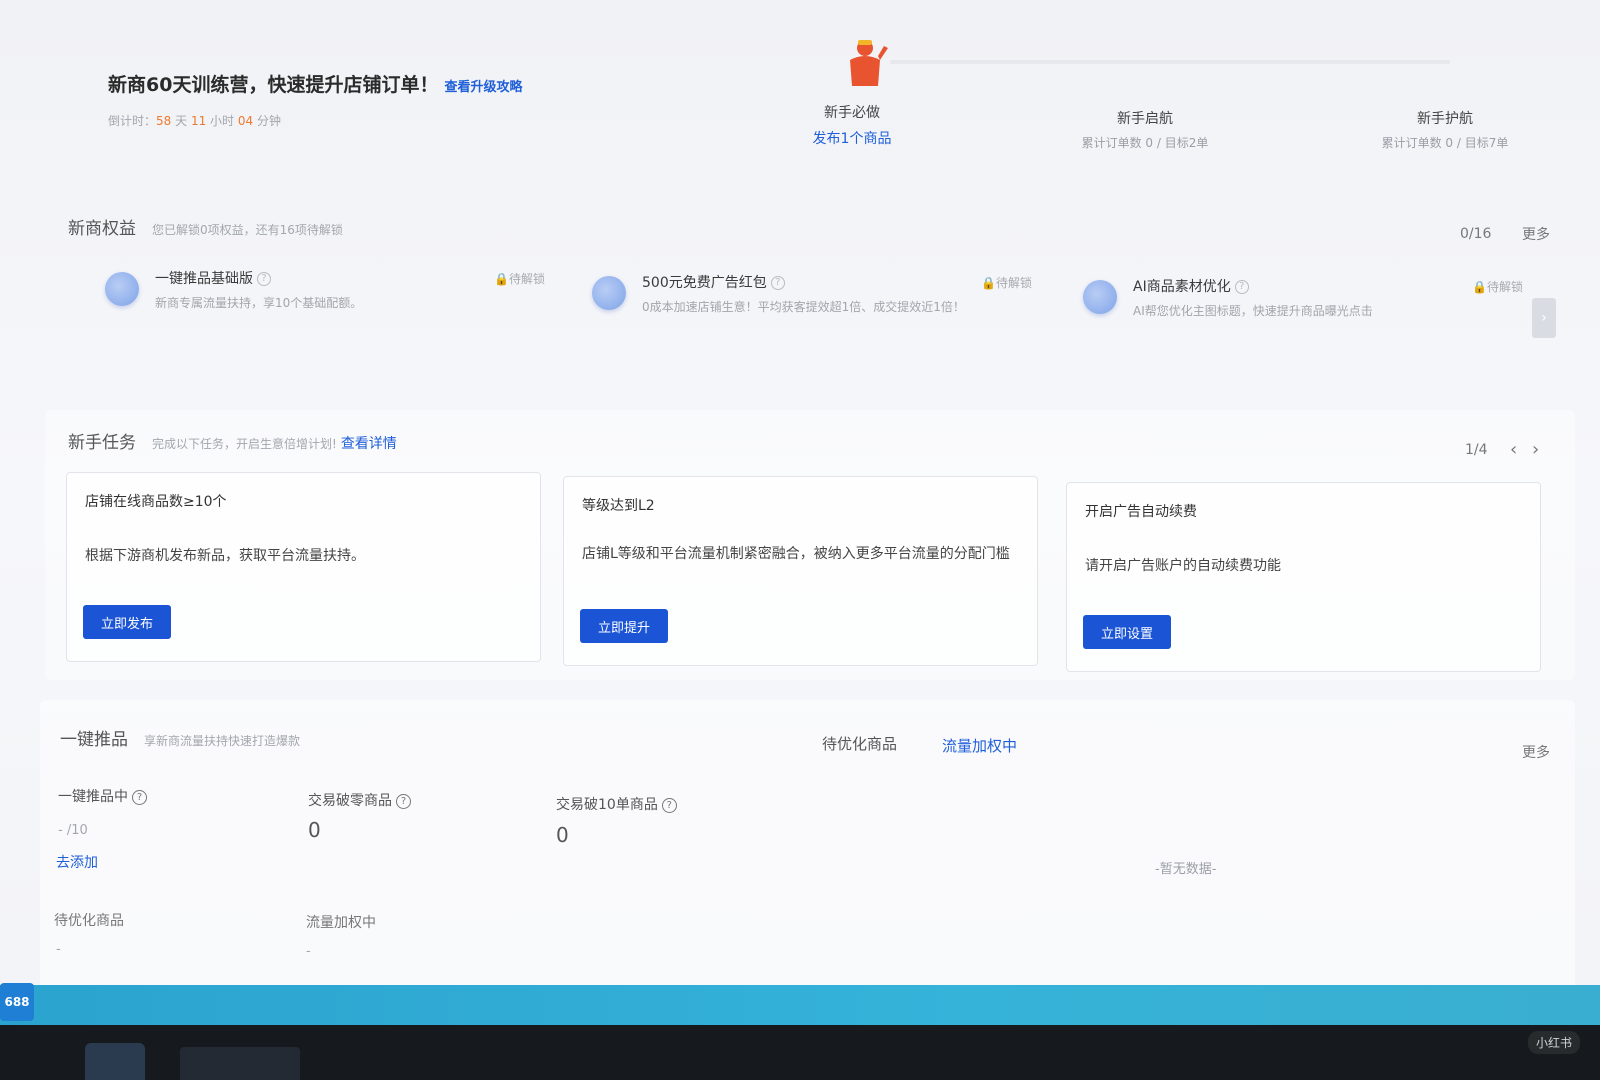 Image resolution: width=1600 pixels, height=1080 pixels. What do you see at coordinates (1536, 752) in the screenshot?
I see `promo-more-link: 更多` at bounding box center [1536, 752].